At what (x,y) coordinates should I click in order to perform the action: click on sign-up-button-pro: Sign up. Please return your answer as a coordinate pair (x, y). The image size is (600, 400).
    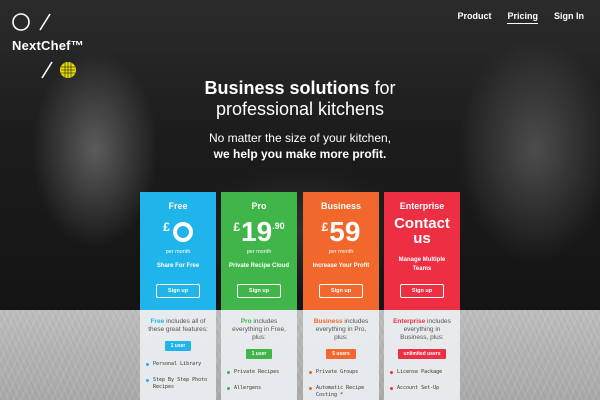
    Looking at the image, I should click on (259, 291).